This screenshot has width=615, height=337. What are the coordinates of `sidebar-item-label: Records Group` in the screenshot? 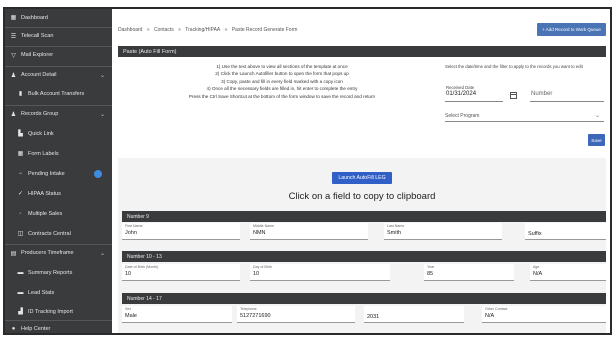 It's located at (40, 114).